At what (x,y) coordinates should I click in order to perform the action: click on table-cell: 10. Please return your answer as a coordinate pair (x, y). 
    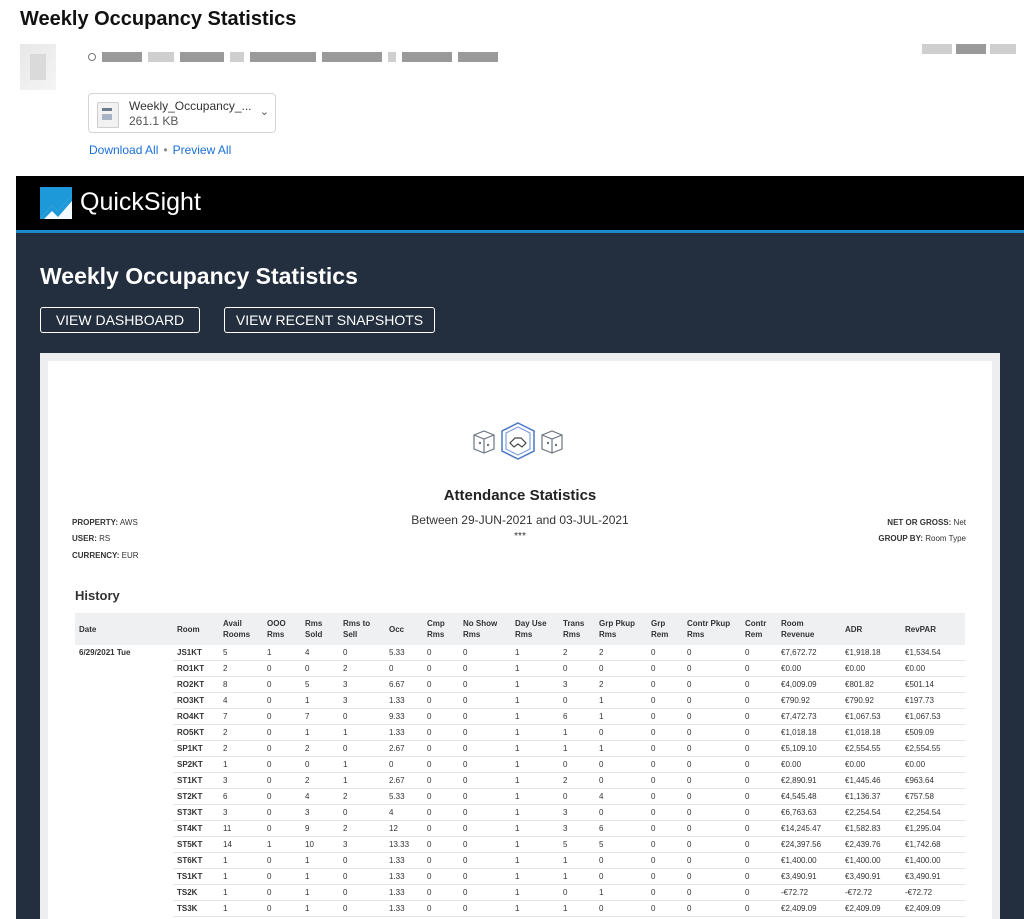
    Looking at the image, I should click on (320, 844).